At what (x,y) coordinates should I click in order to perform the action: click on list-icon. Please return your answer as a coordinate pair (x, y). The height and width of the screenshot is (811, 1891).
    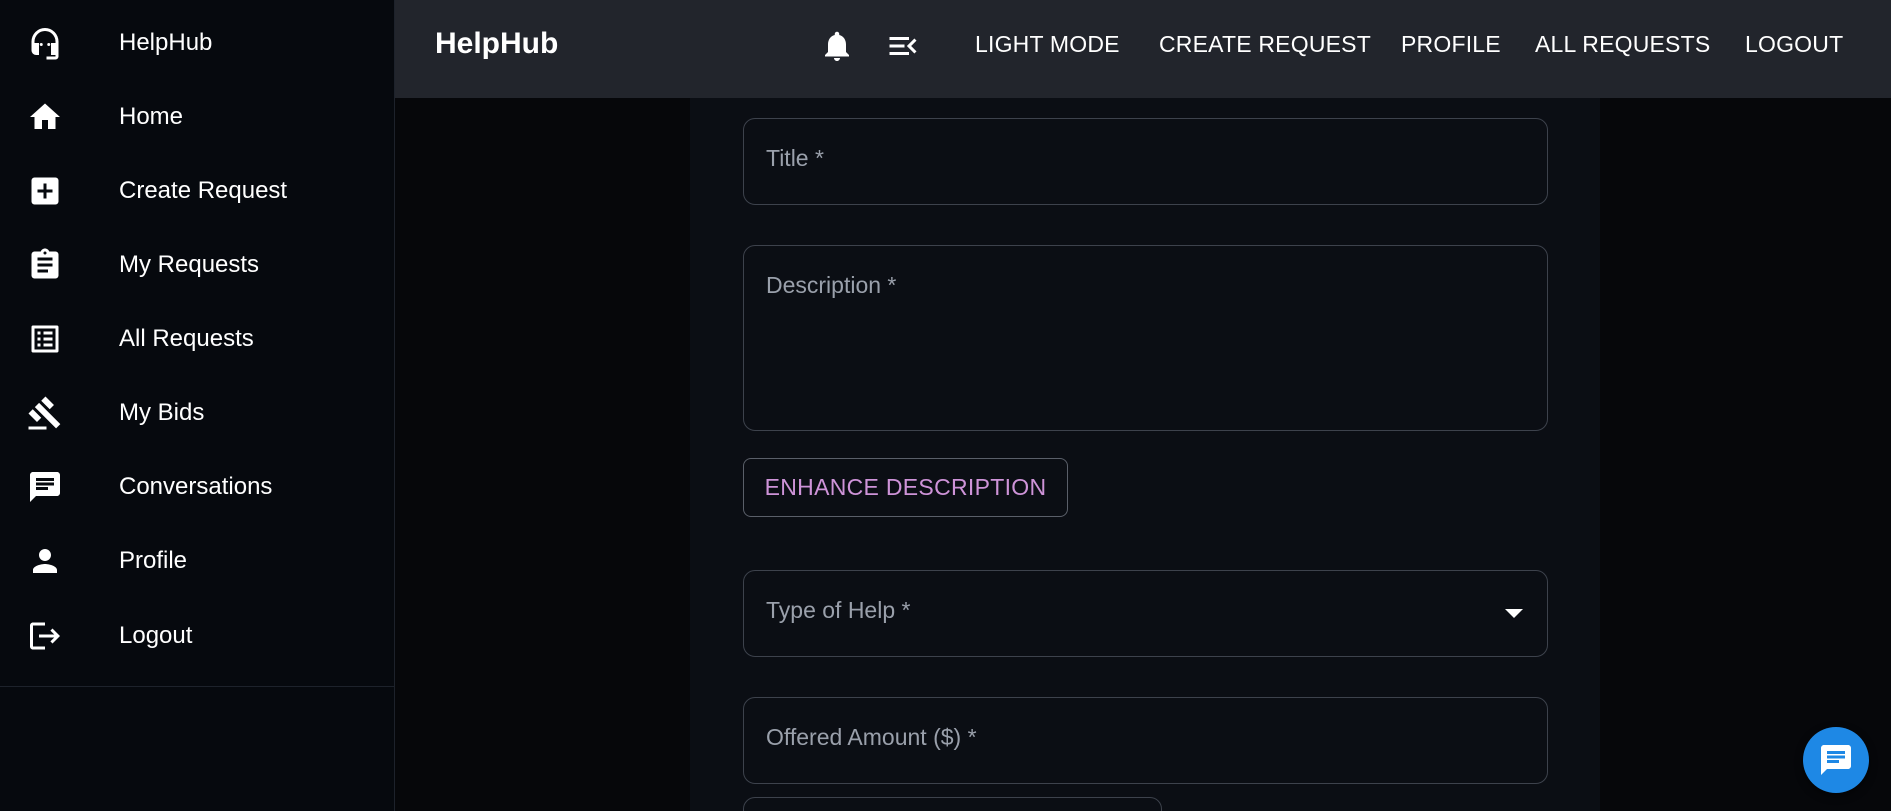
    Looking at the image, I should click on (45, 339).